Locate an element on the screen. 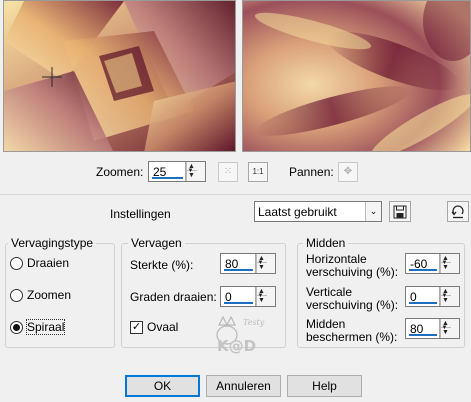 The width and height of the screenshot is (471, 402). svg-text: Testy is located at coordinates (254, 322).